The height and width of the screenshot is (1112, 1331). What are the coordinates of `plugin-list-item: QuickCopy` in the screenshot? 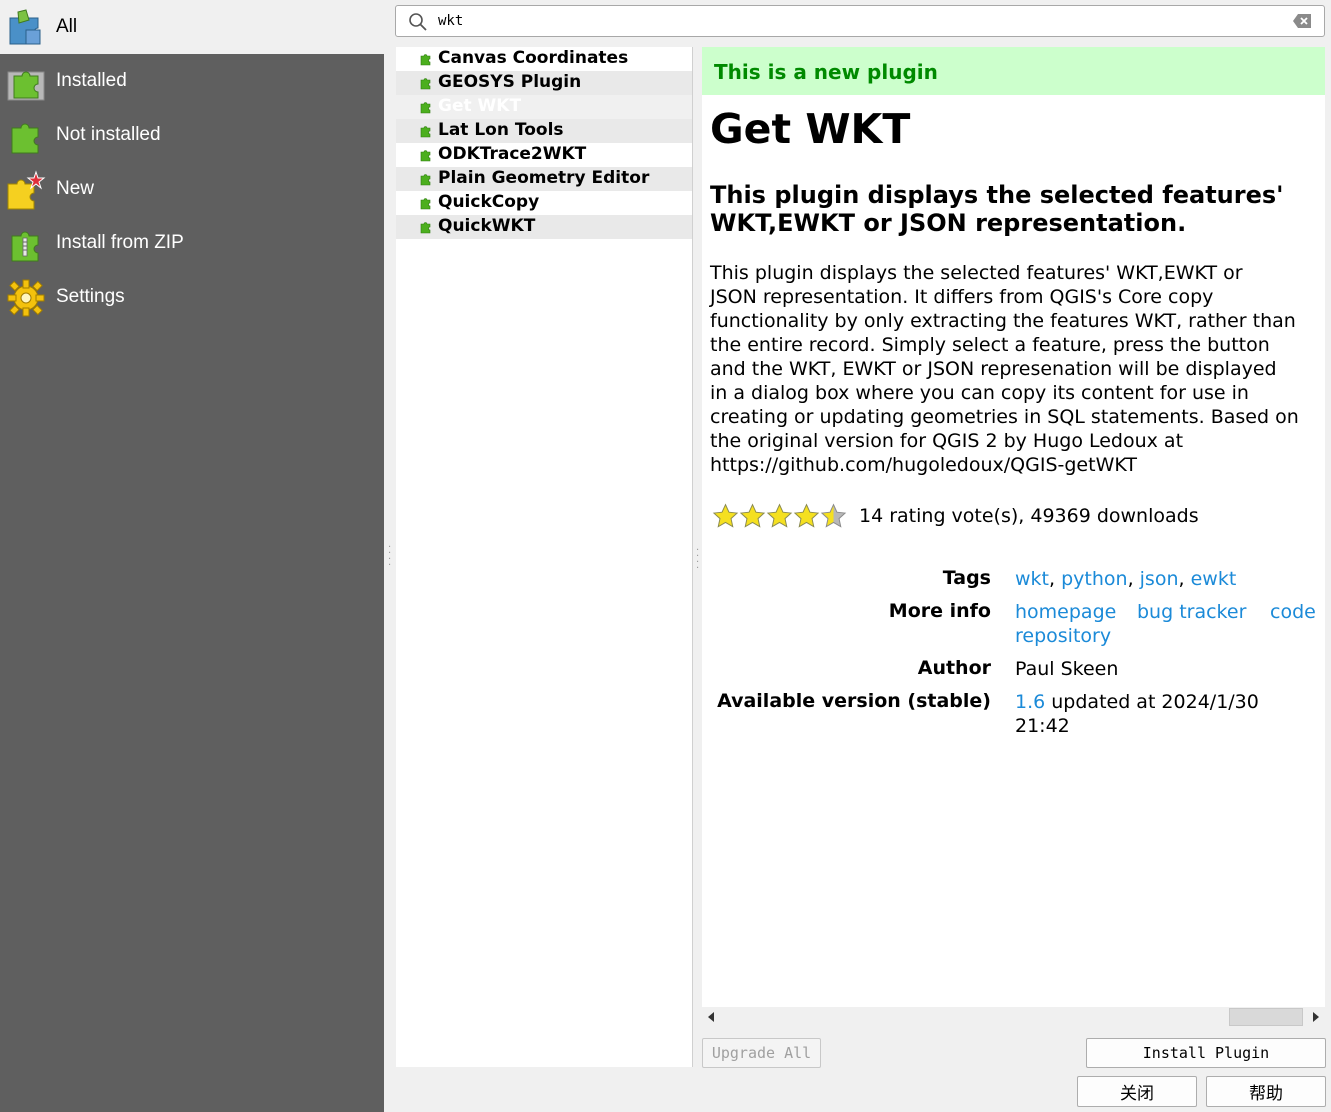 It's located at (544, 203).